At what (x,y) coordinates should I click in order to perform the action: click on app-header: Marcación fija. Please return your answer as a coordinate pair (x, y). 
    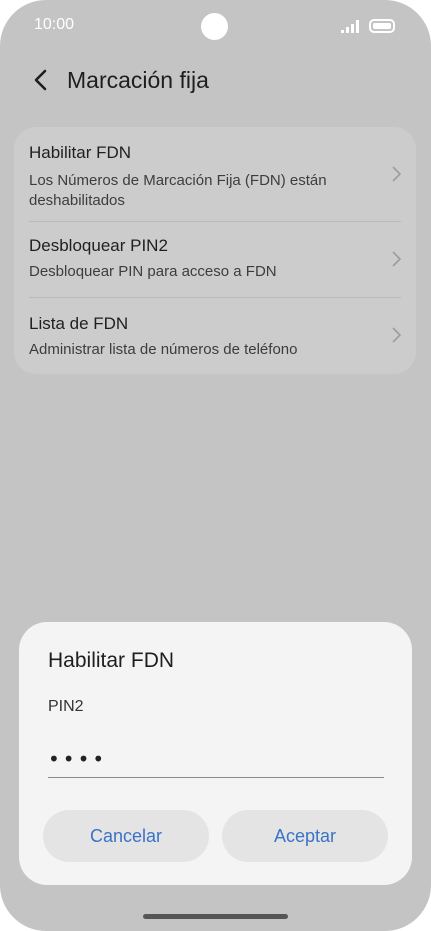
    Looking at the image, I should click on (215, 80).